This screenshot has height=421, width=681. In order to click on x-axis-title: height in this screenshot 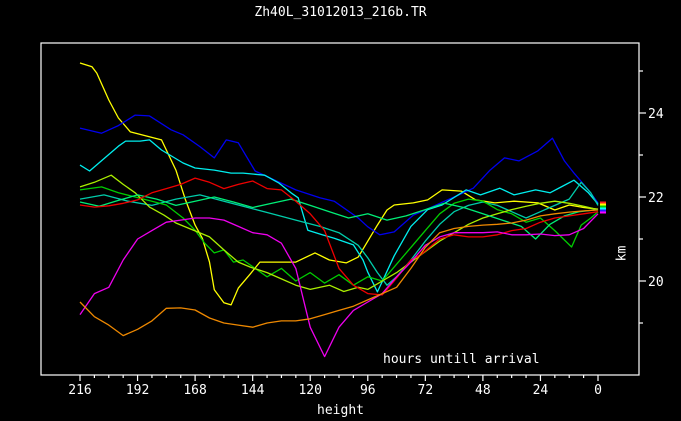, I will do `click(340, 410)`.